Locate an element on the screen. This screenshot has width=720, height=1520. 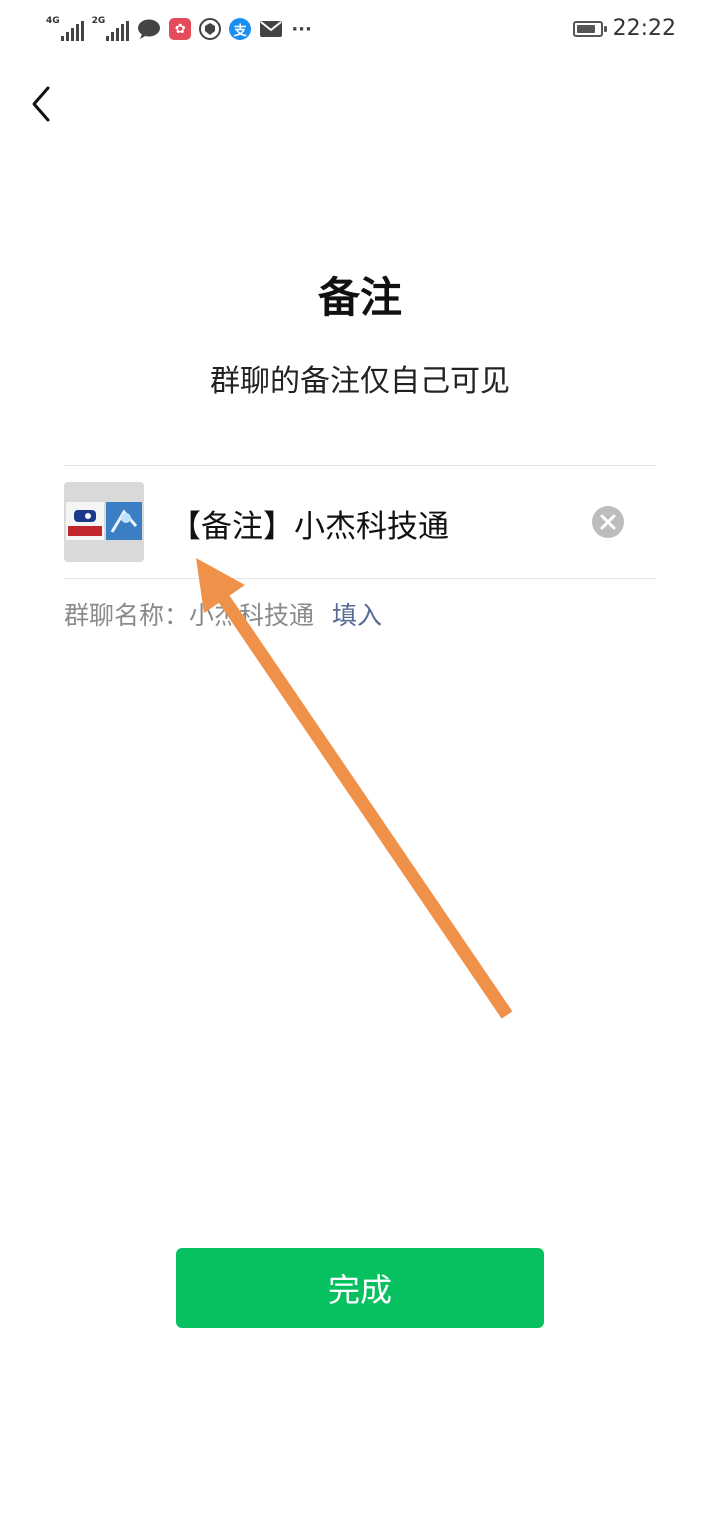
done-button: 完成 is located at coordinates (360, 1288).